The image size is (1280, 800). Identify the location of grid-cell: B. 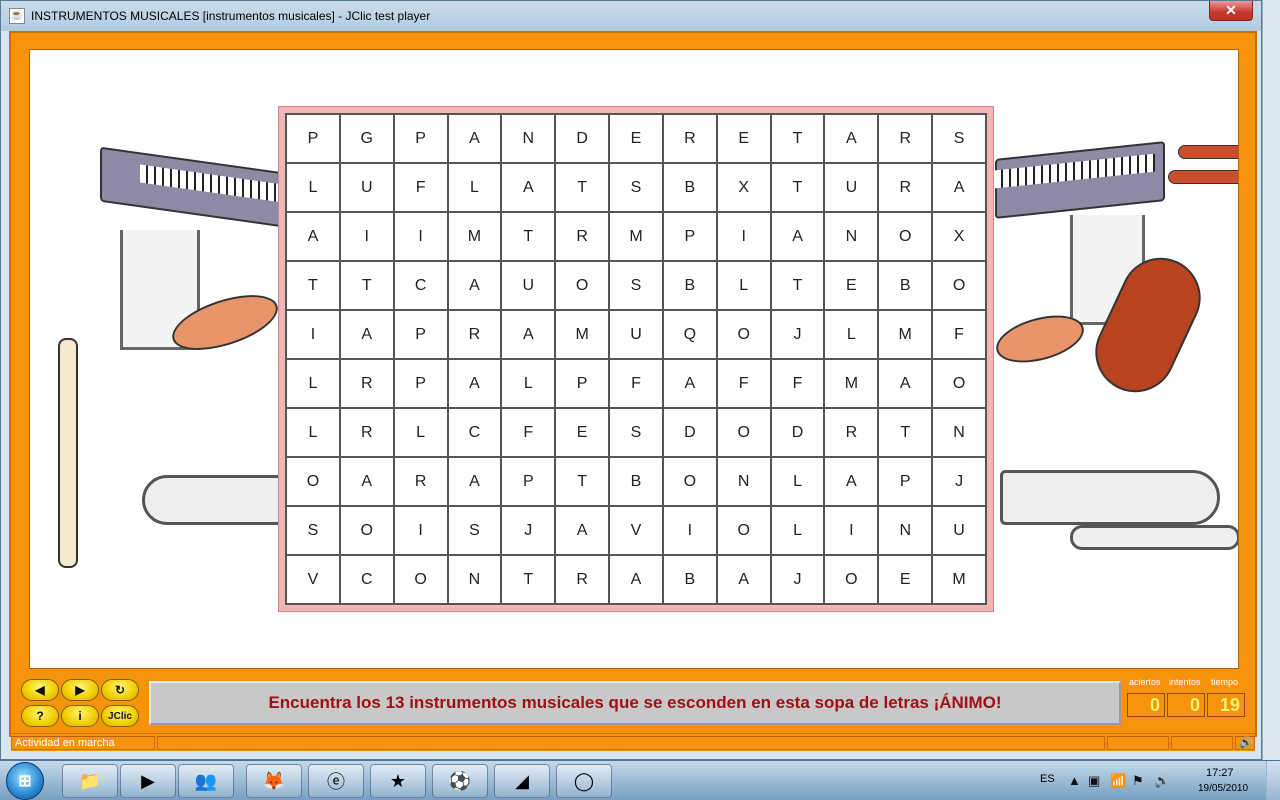
(905, 285).